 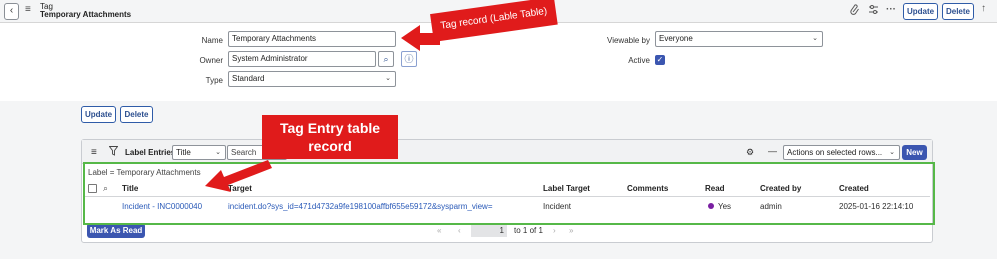 What do you see at coordinates (330, 128) in the screenshot?
I see `tag-entry-callout-line1: Tag Entry table` at bounding box center [330, 128].